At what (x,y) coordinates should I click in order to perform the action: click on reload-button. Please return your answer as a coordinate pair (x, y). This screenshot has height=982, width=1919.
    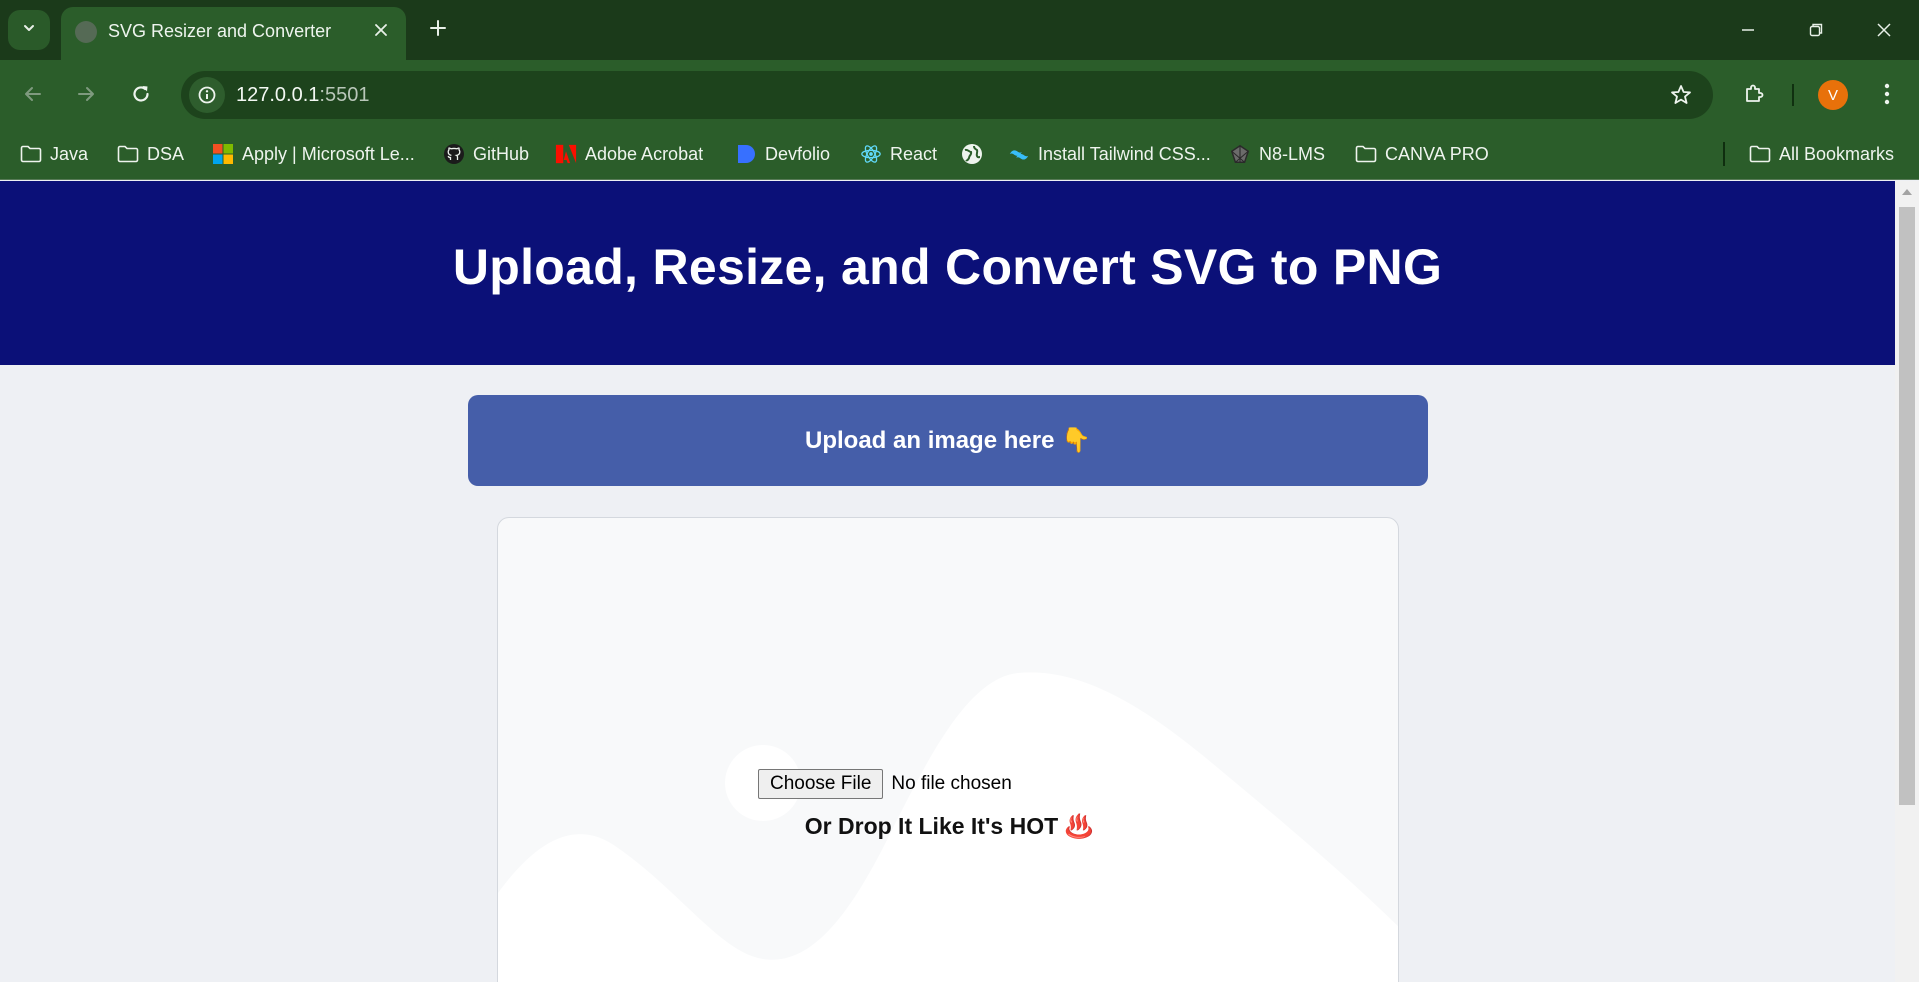
    Looking at the image, I should click on (141, 94).